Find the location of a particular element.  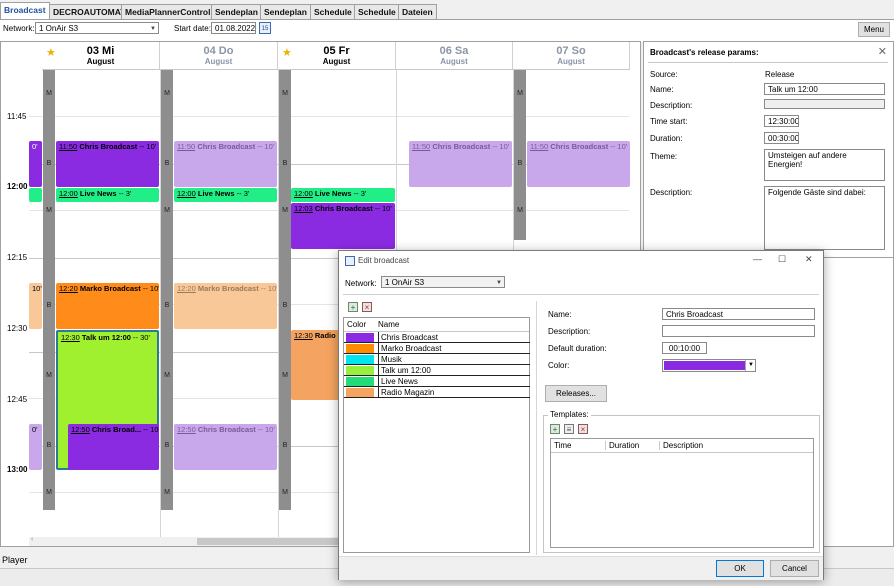

dialog-title: Edit broadcast is located at coordinates (384, 260).